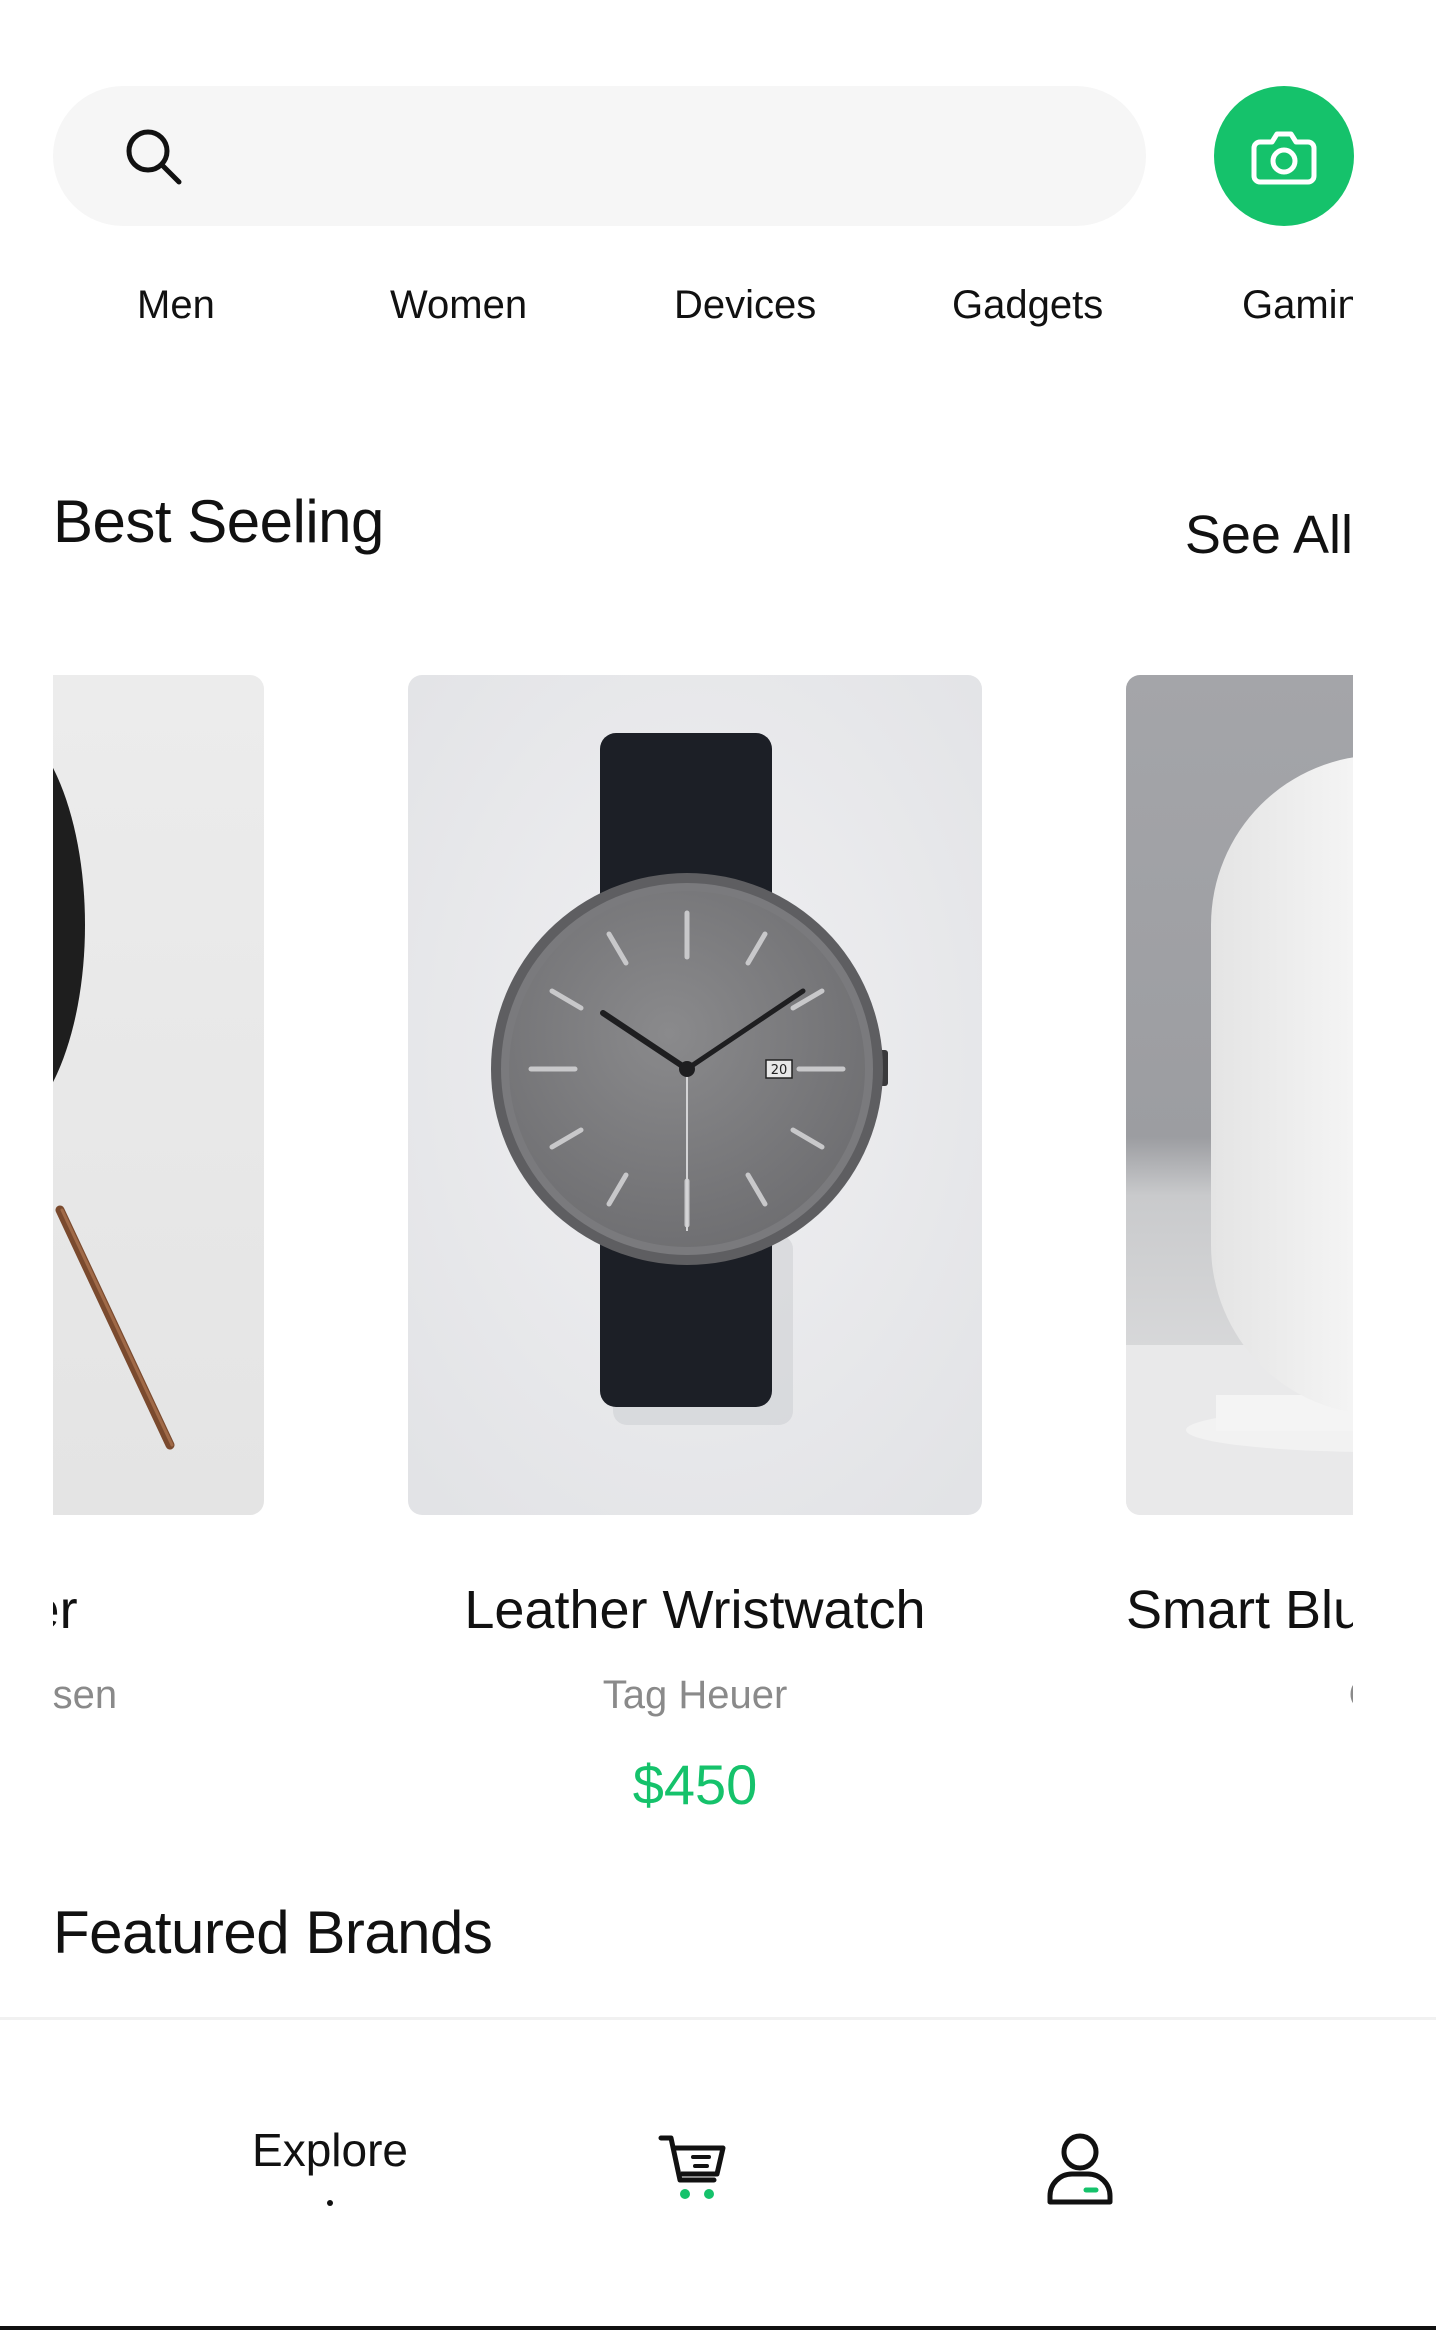 This screenshot has height=2330, width=1436. What do you see at coordinates (1269, 535) in the screenshot?
I see `see-all-link: See All` at bounding box center [1269, 535].